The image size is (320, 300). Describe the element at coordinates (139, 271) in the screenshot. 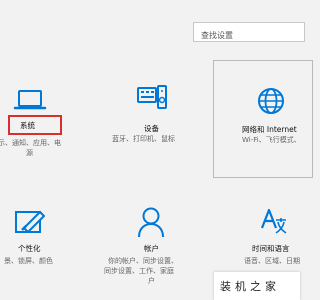

I see `tile-accounts-desc: 同步设置、工作、家庭` at that location.